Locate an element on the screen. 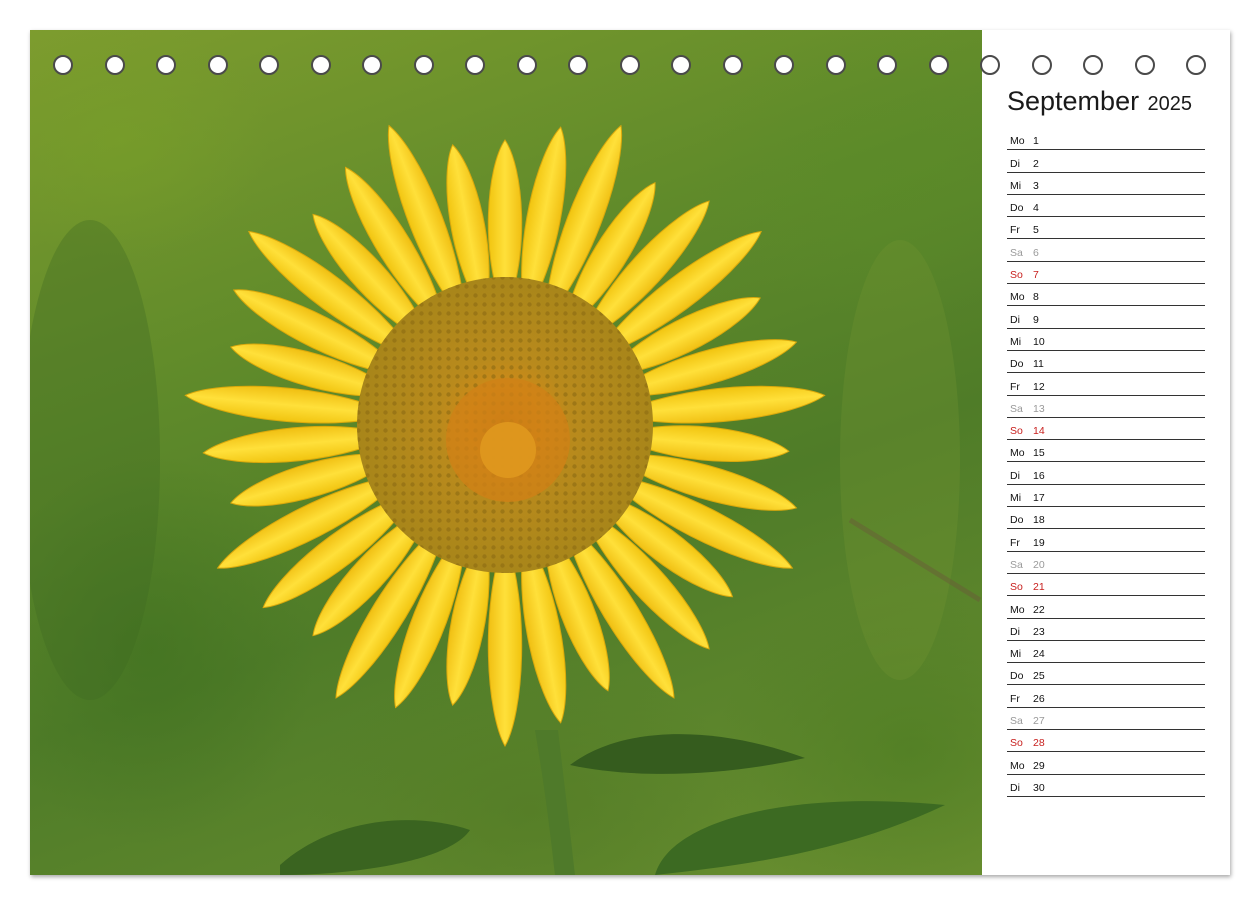  day-row: Mo 29 is located at coordinates (1106, 763).